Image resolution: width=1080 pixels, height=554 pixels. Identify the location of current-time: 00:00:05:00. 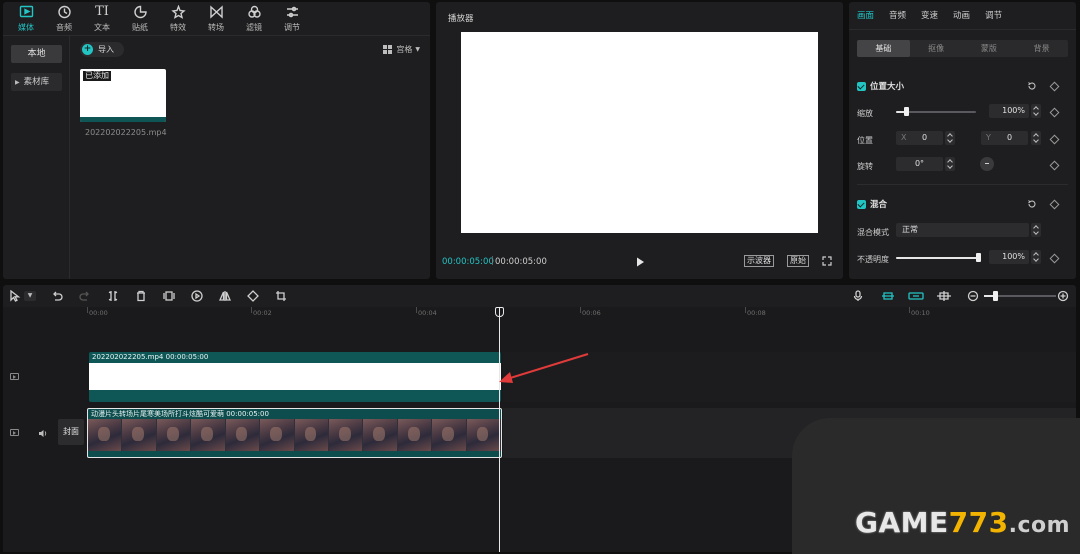
(468, 262).